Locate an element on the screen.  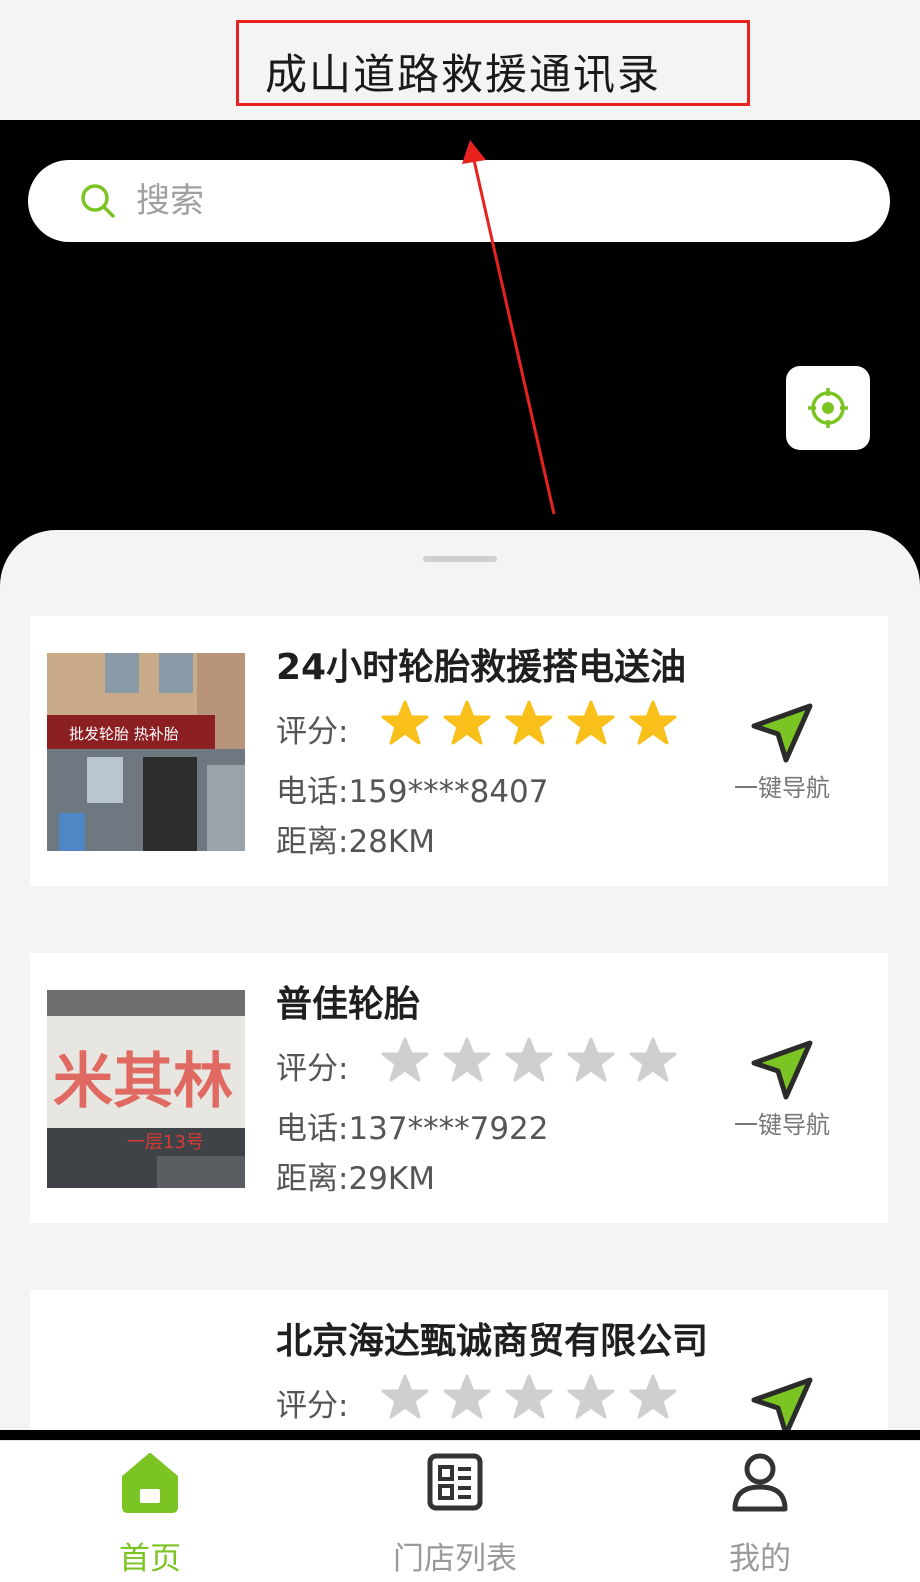
svg-text: 一层13号 is located at coordinates (165, 1142).